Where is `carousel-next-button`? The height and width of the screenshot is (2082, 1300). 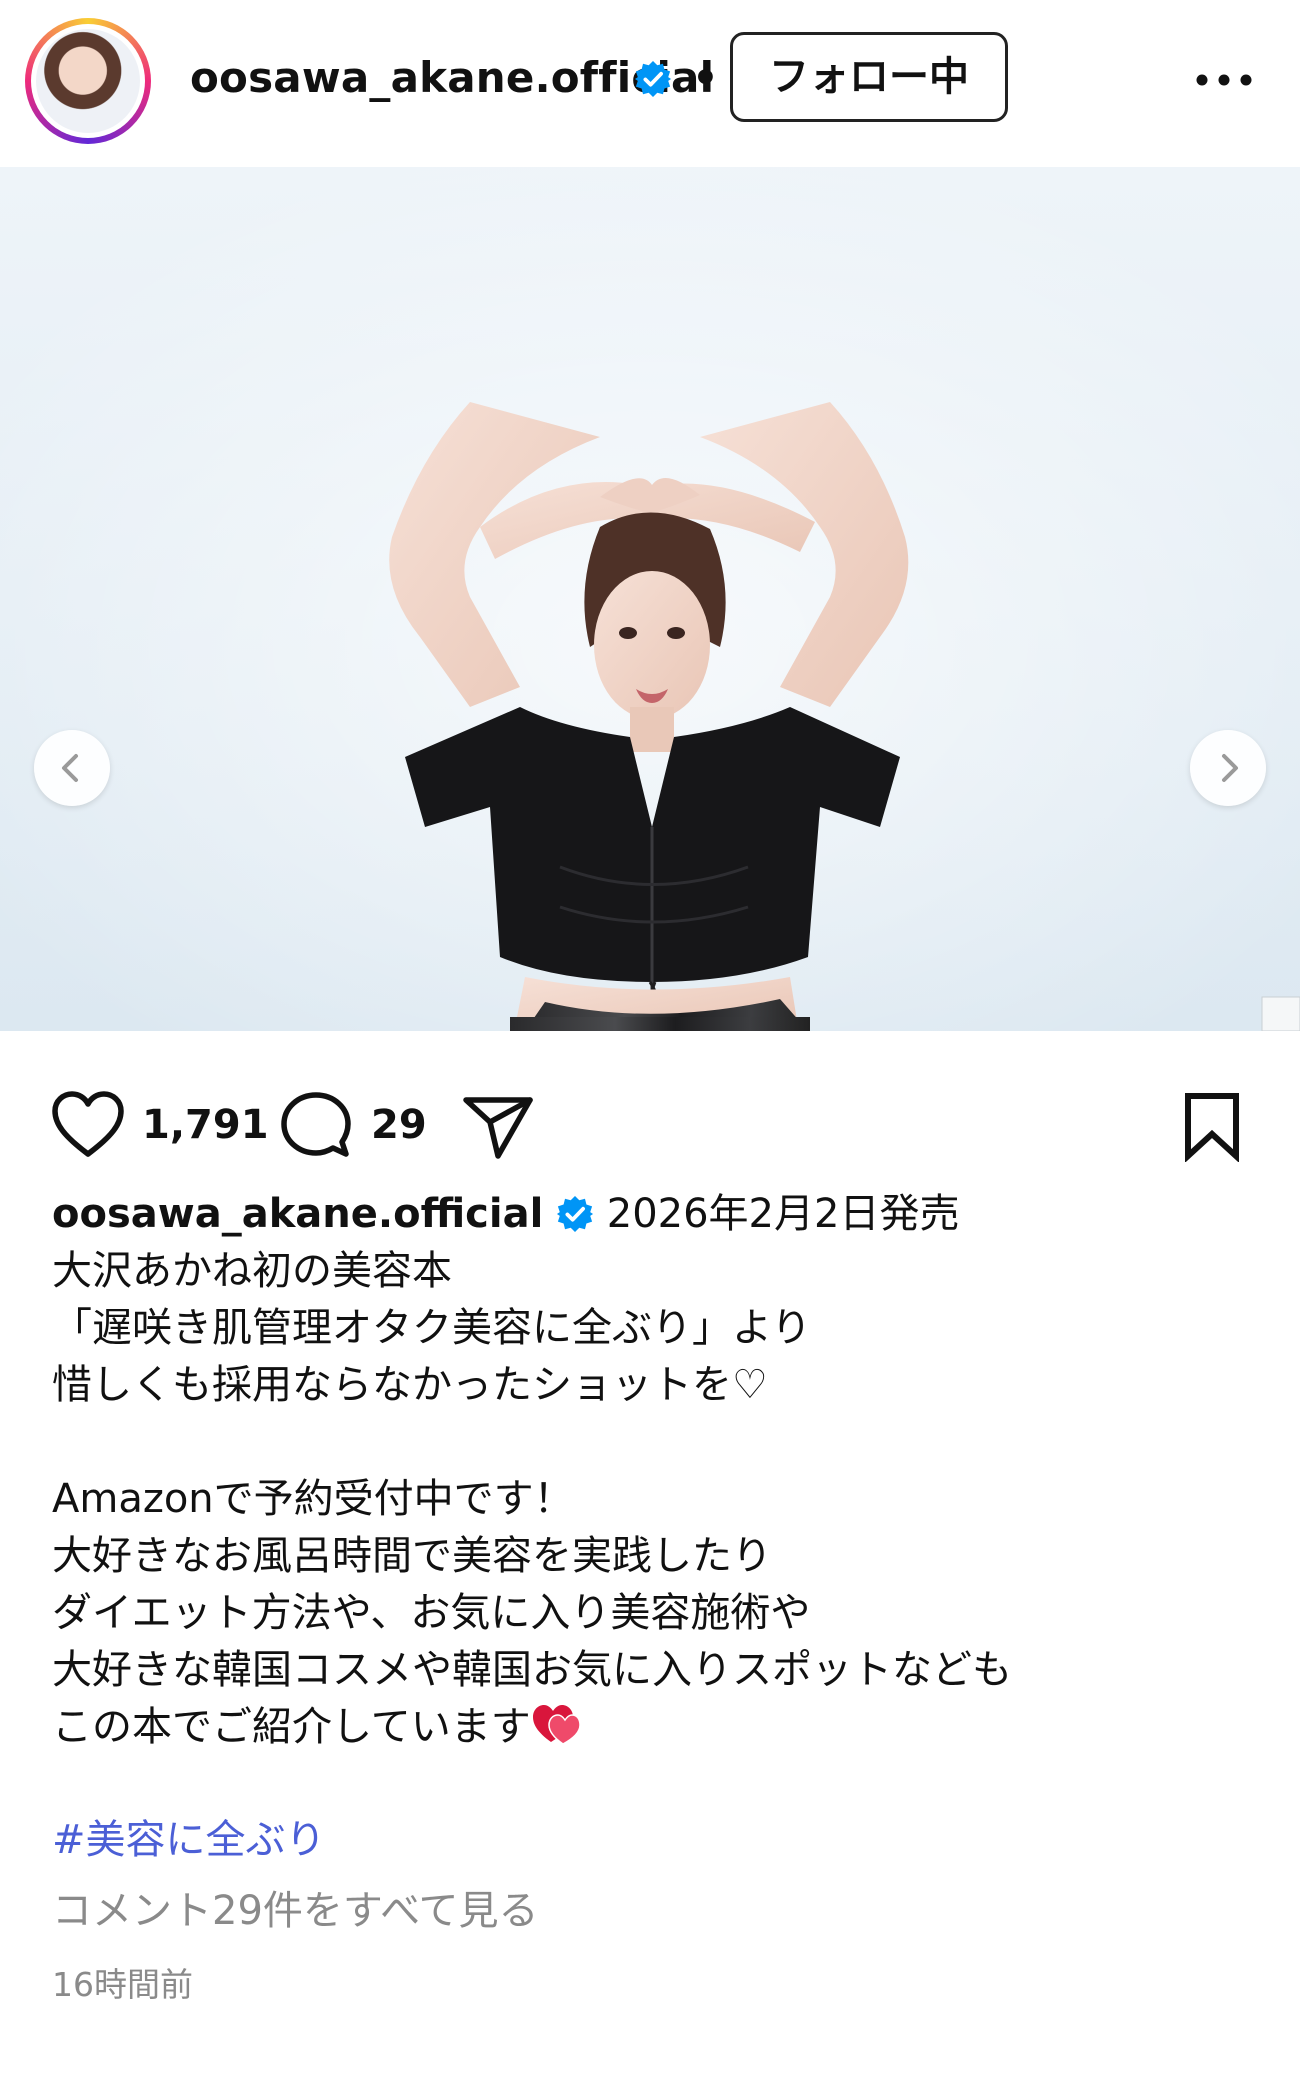
carousel-next-button is located at coordinates (1228, 768).